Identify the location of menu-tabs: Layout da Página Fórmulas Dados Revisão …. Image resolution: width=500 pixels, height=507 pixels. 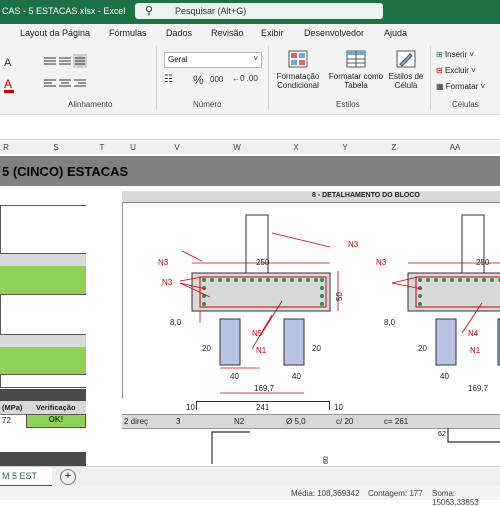
(250, 33).